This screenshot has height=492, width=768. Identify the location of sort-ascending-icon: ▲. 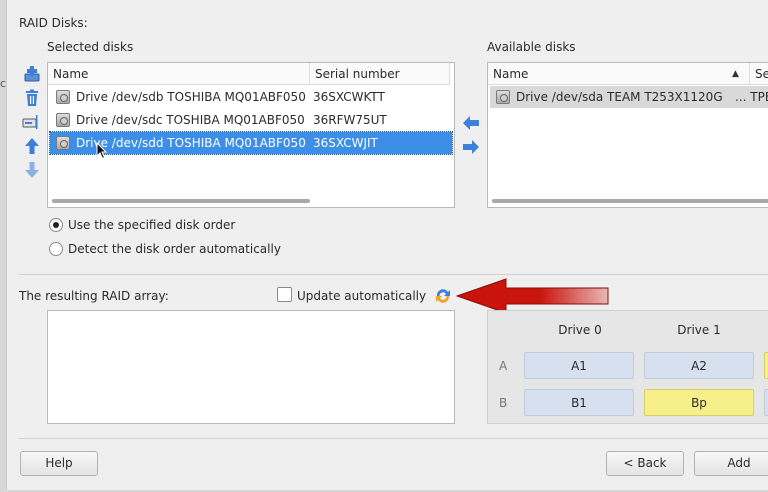
(735, 74).